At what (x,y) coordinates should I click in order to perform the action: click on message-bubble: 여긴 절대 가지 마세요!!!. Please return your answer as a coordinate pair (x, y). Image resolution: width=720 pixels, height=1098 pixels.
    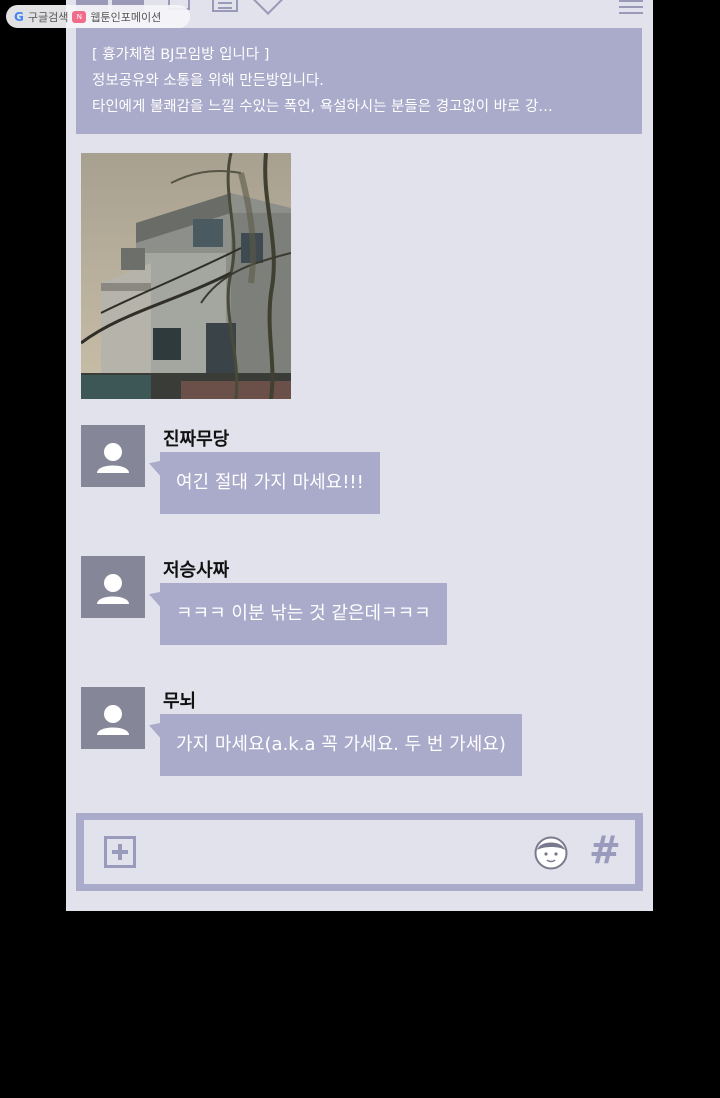
    Looking at the image, I should click on (270, 483).